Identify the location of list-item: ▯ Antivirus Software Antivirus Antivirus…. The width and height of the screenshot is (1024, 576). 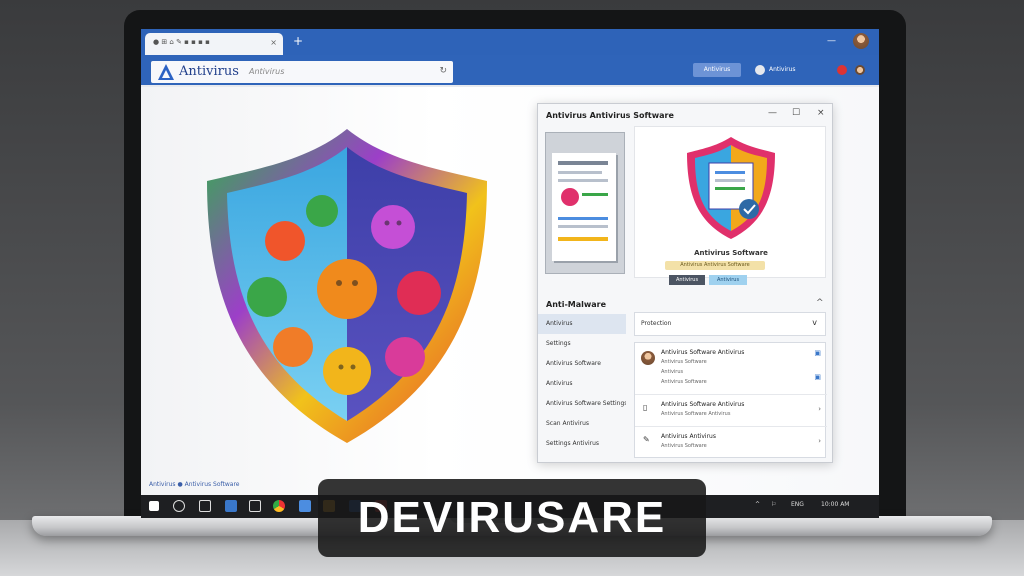
(731, 411).